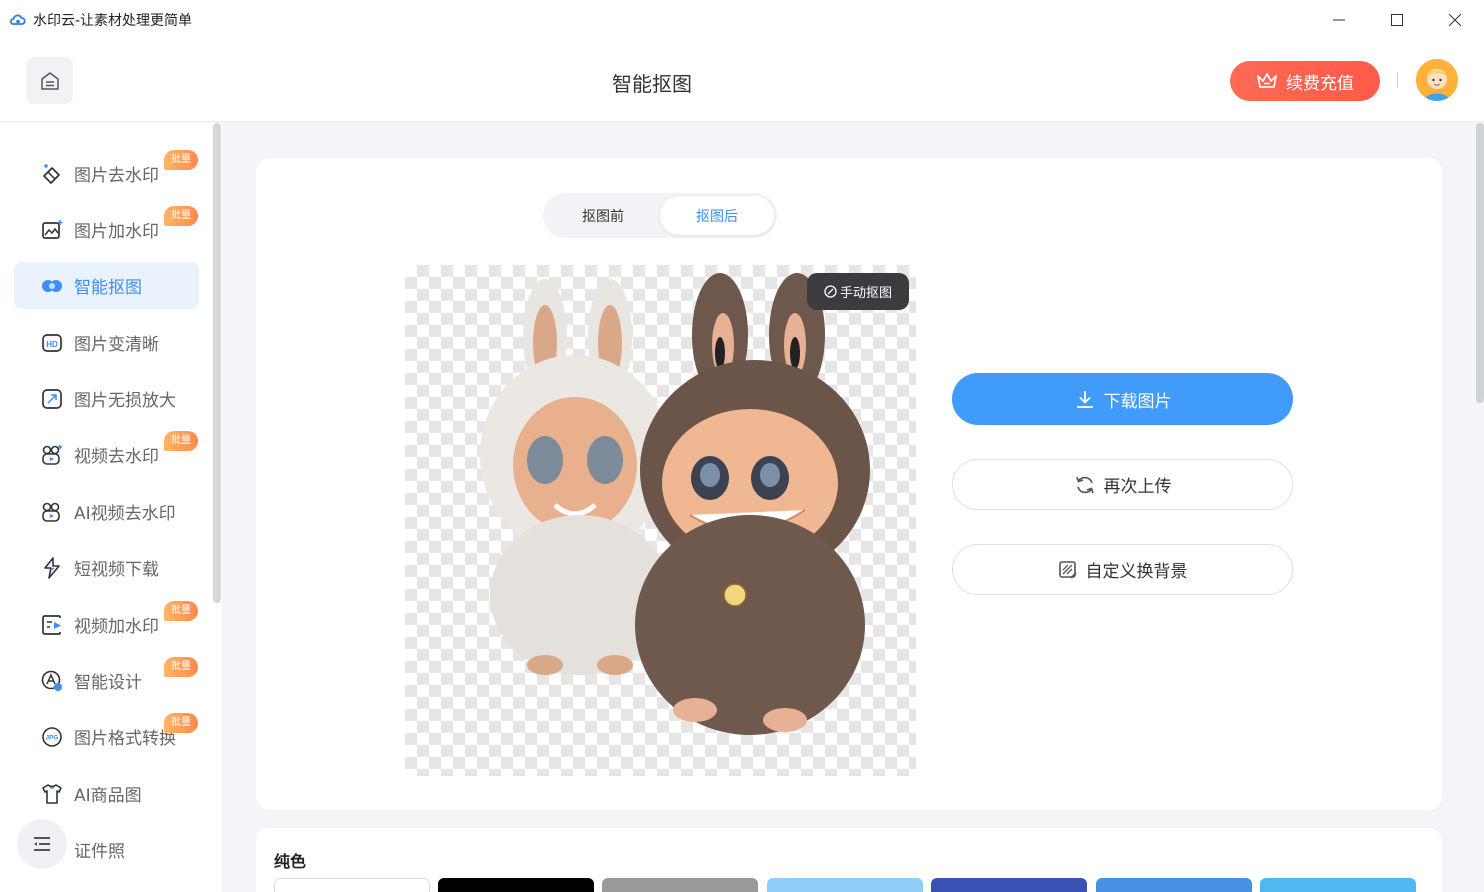  Describe the element at coordinates (290, 861) in the screenshot. I see `solid-color-title: 纯色` at that location.